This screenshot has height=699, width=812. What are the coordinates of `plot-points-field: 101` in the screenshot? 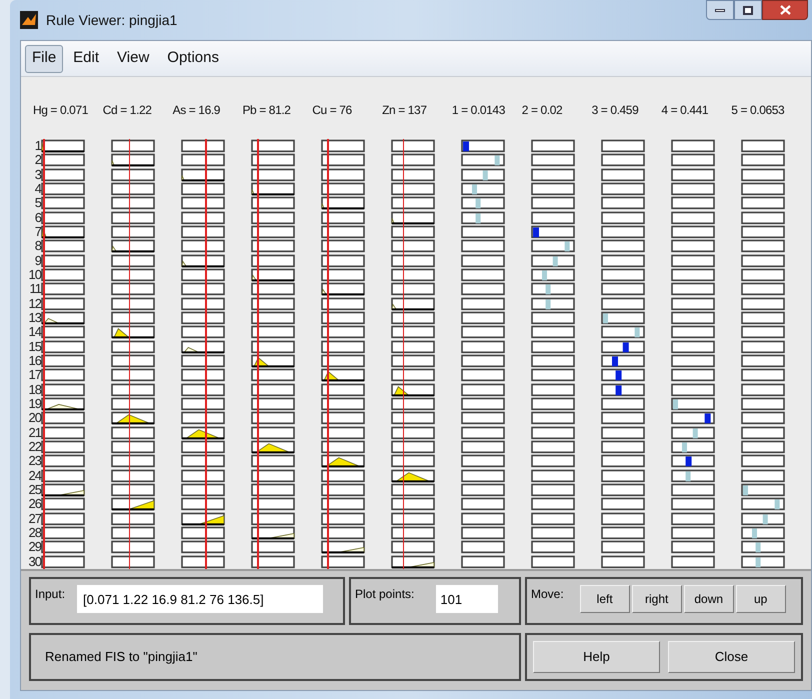 It's located at (467, 599).